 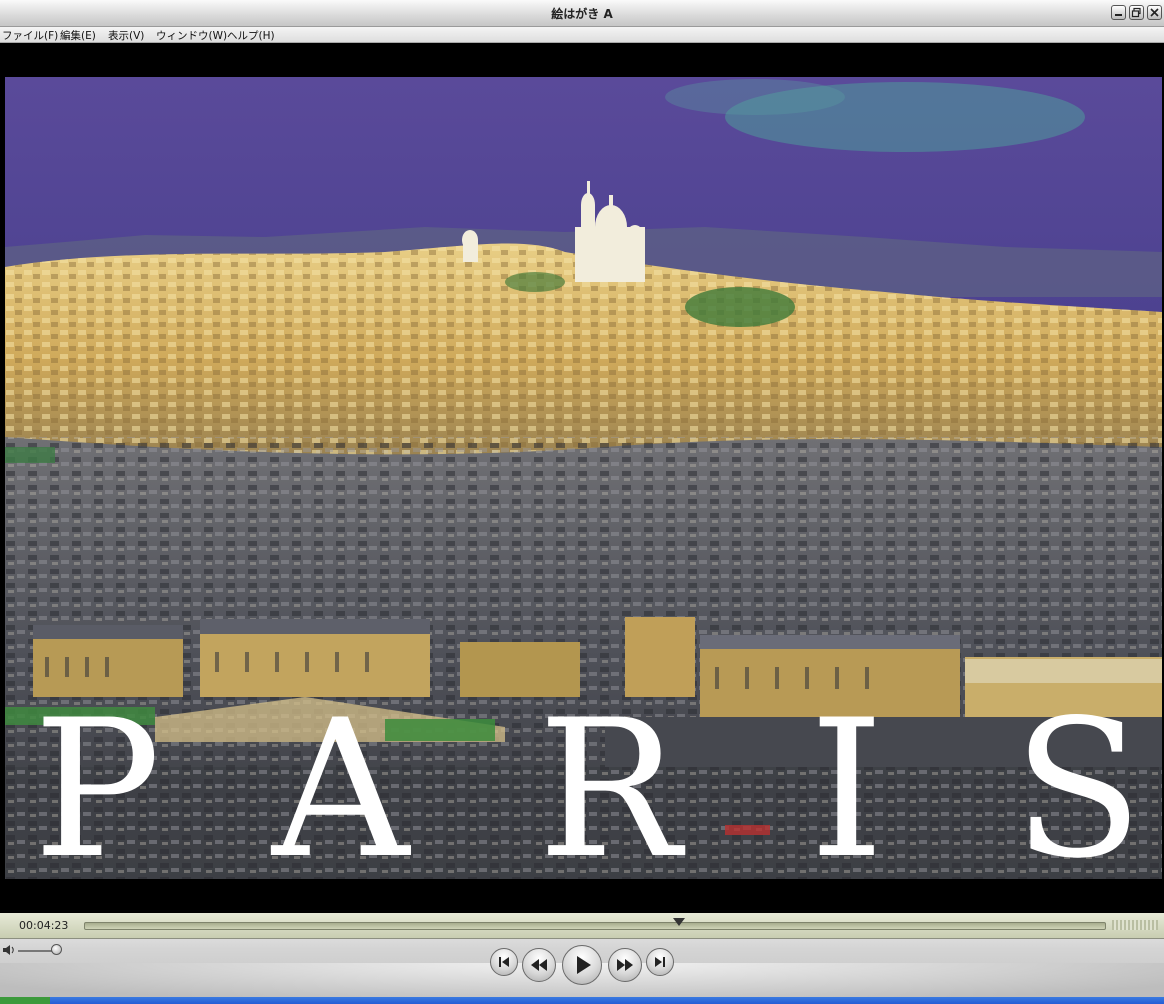 What do you see at coordinates (56, 949) in the screenshot?
I see `volume-knob` at bounding box center [56, 949].